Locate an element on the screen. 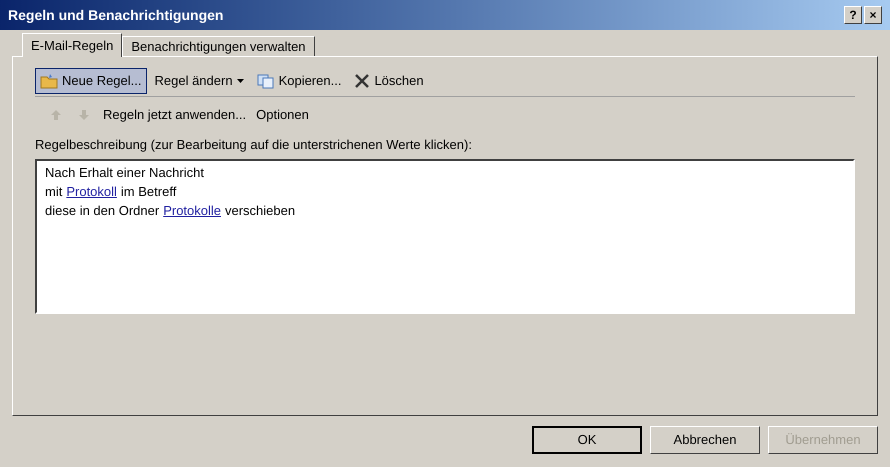 This screenshot has width=890, height=467. description-label: Regelbeschreibung (zur Bearbeitung auf die unterstrichenen Werte klicken): is located at coordinates (254, 145).